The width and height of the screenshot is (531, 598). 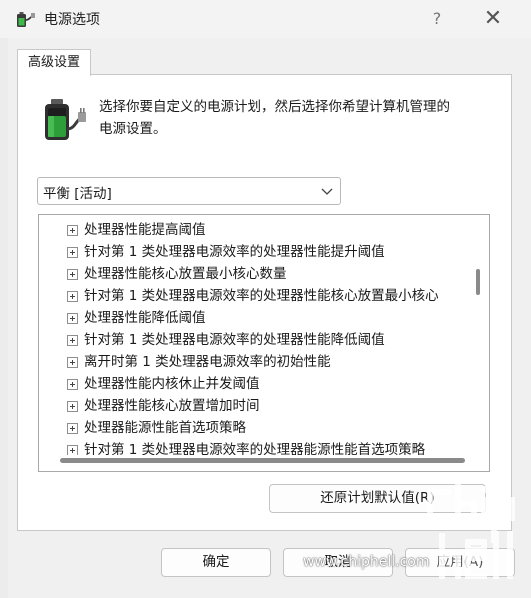 I want to click on restore-plan-defaults-button: 还原计划默认值(R), so click(x=377, y=498).